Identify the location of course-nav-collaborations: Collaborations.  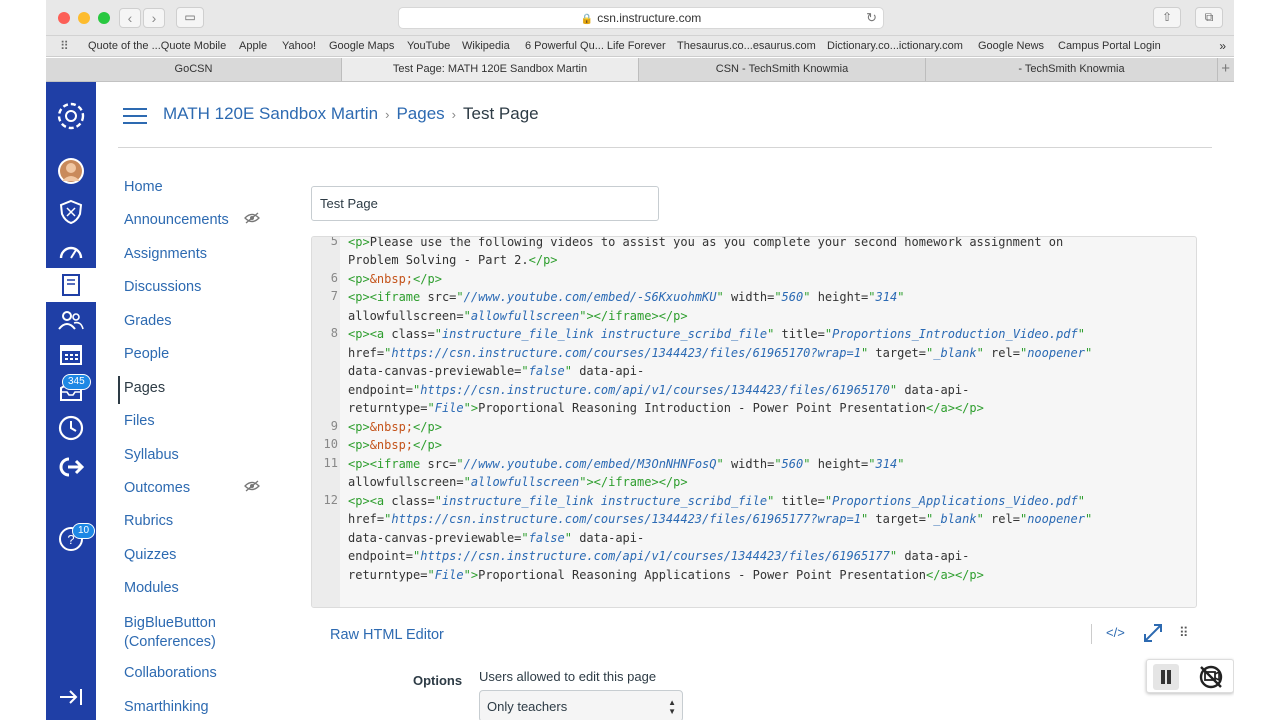
(170, 673).